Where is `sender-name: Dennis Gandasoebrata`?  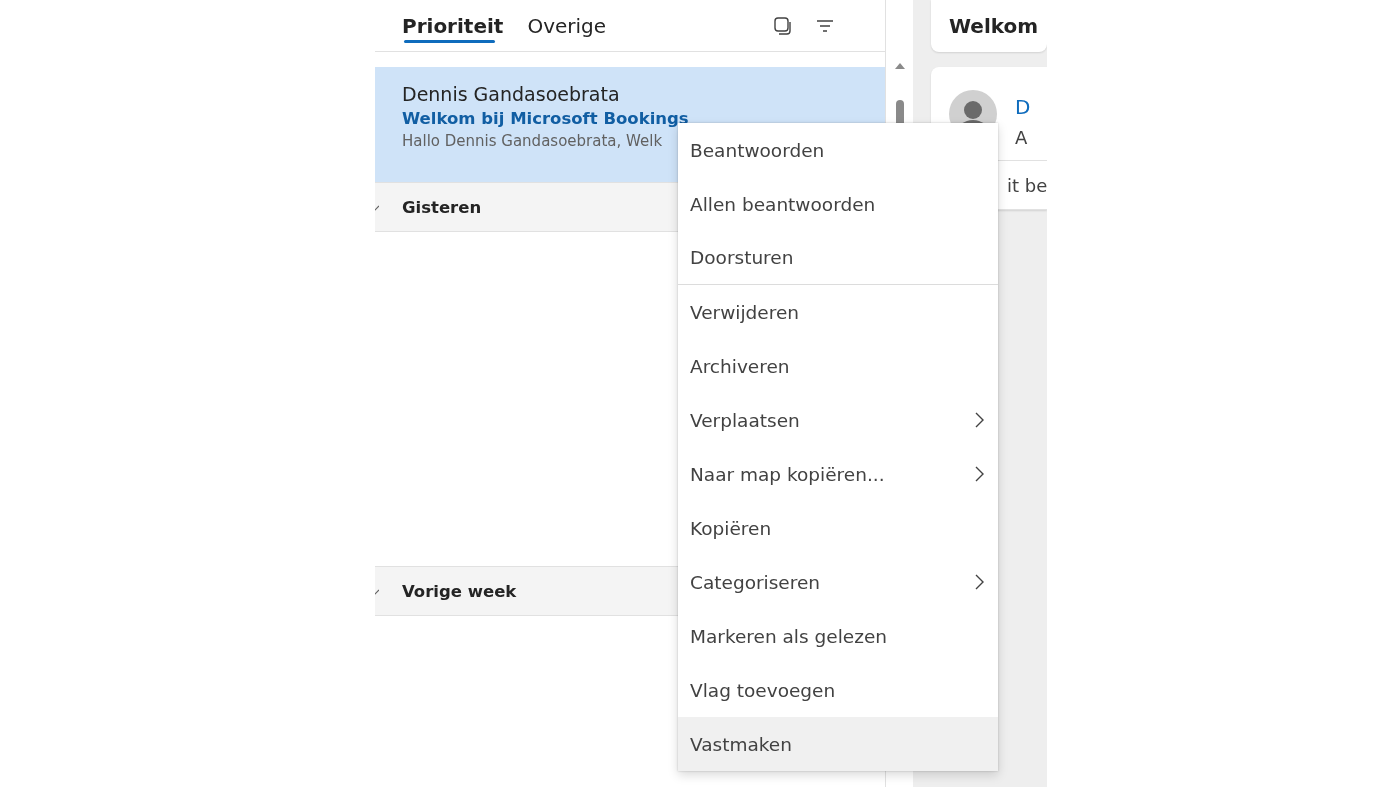 sender-name: Dennis Gandasoebrata is located at coordinates (511, 94).